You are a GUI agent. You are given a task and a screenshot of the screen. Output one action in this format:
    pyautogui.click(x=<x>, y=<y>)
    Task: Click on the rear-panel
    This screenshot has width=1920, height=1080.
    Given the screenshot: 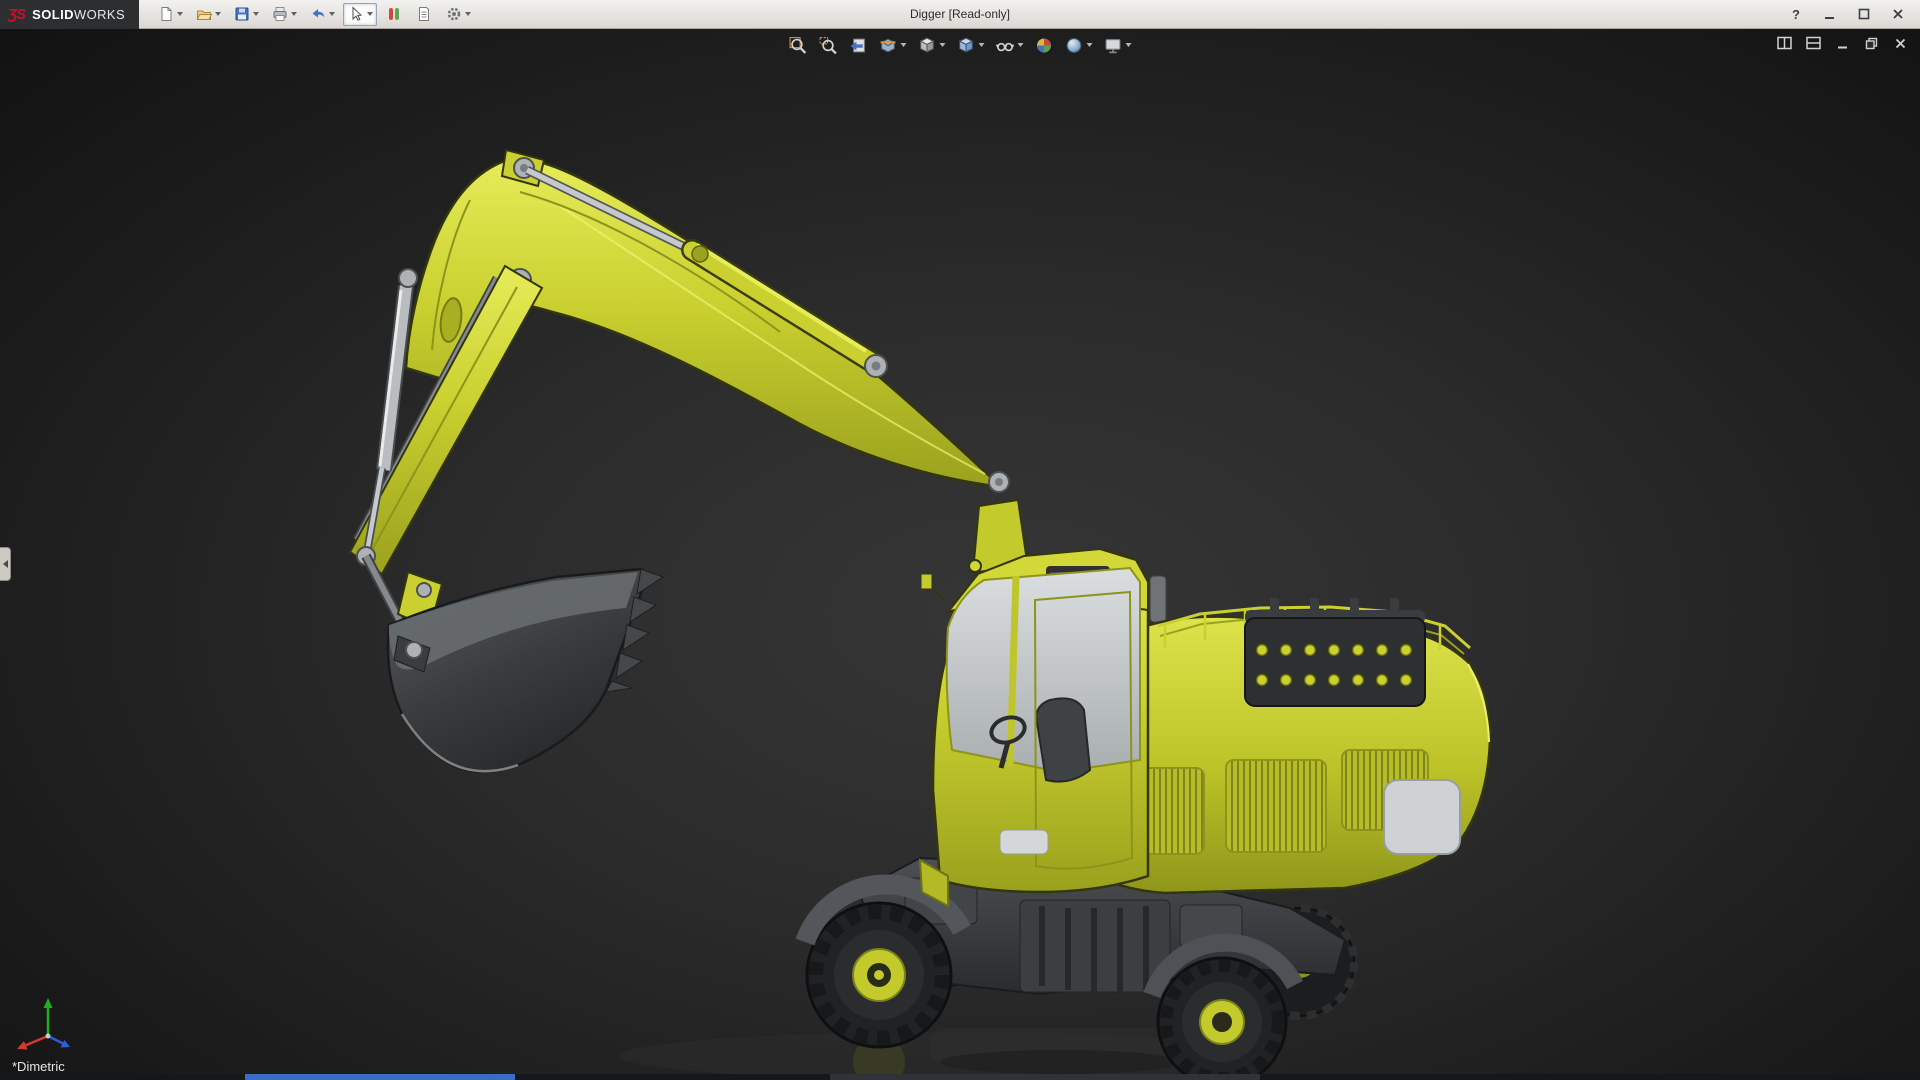 What is the action you would take?
    pyautogui.click(x=1422, y=817)
    